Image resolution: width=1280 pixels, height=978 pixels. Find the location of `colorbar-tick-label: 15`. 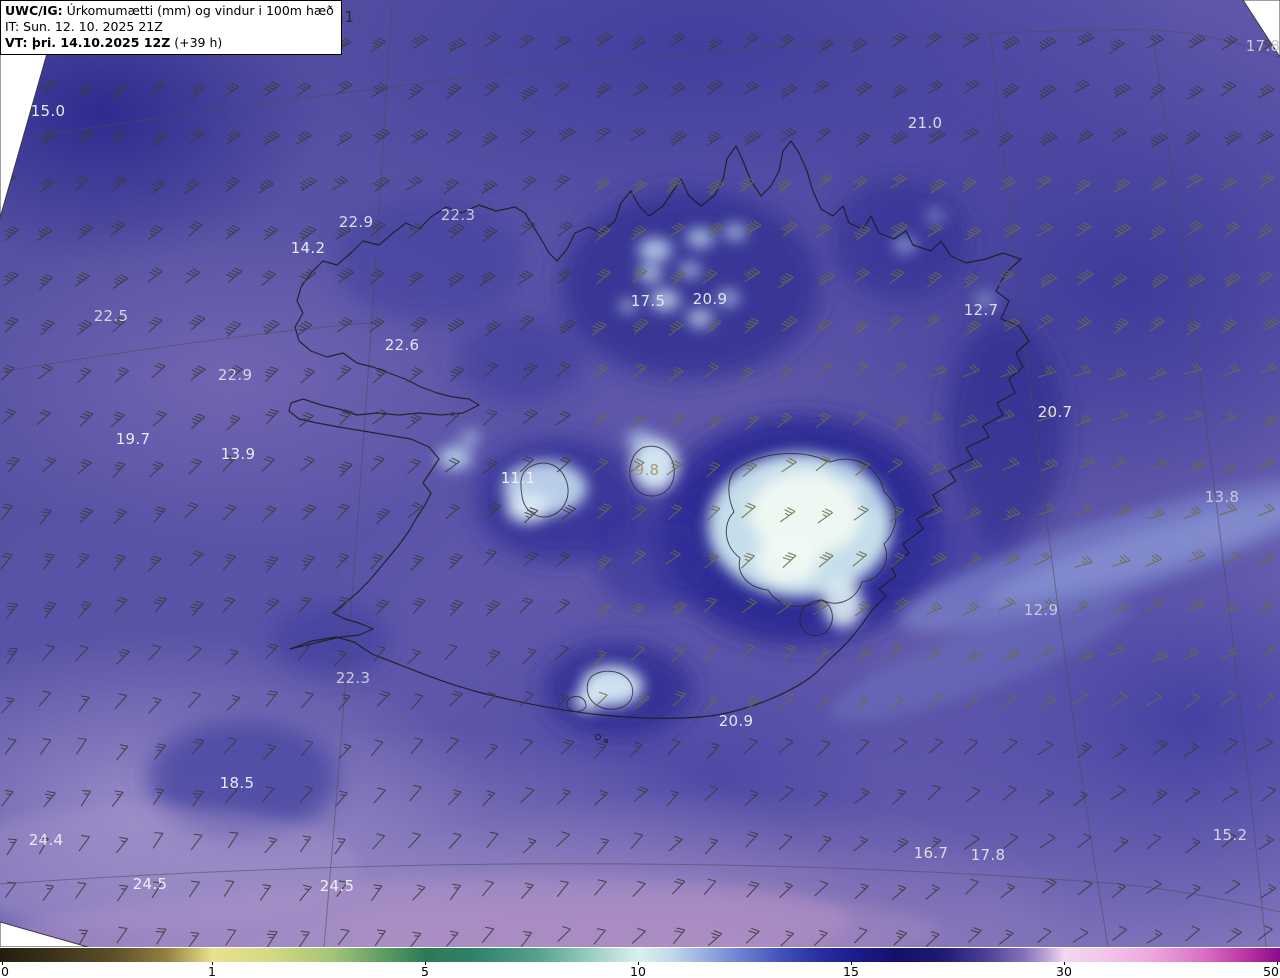

colorbar-tick-label: 15 is located at coordinates (851, 971).